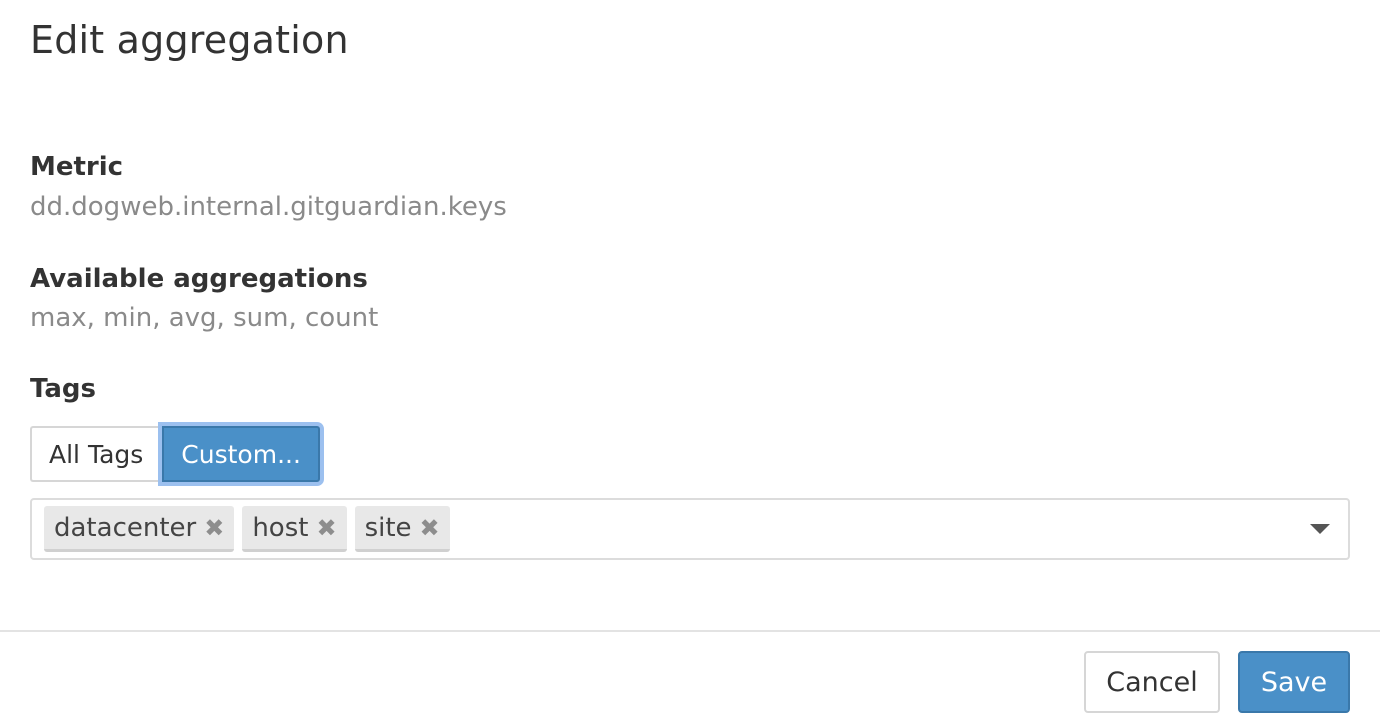  I want to click on metric-label: Metric, so click(77, 167).